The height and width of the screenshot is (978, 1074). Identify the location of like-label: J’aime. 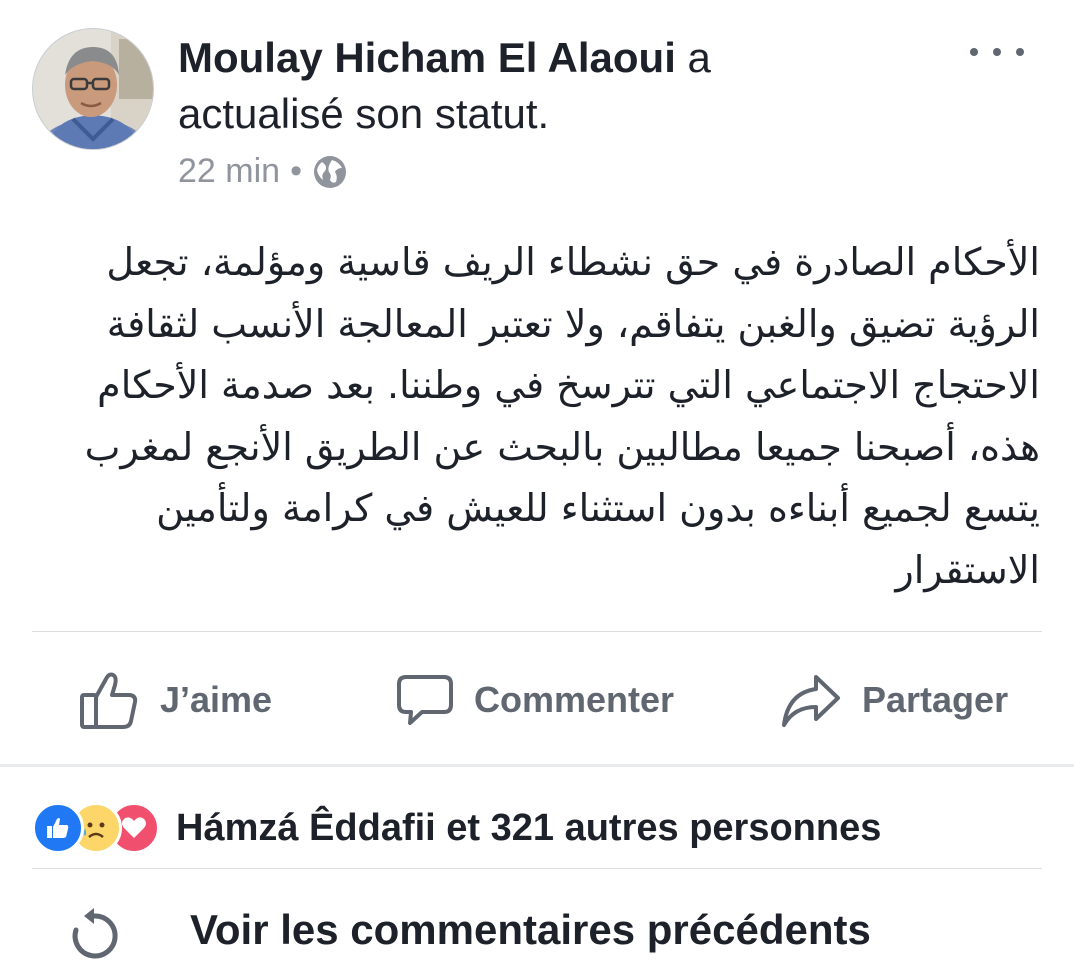
(216, 699).